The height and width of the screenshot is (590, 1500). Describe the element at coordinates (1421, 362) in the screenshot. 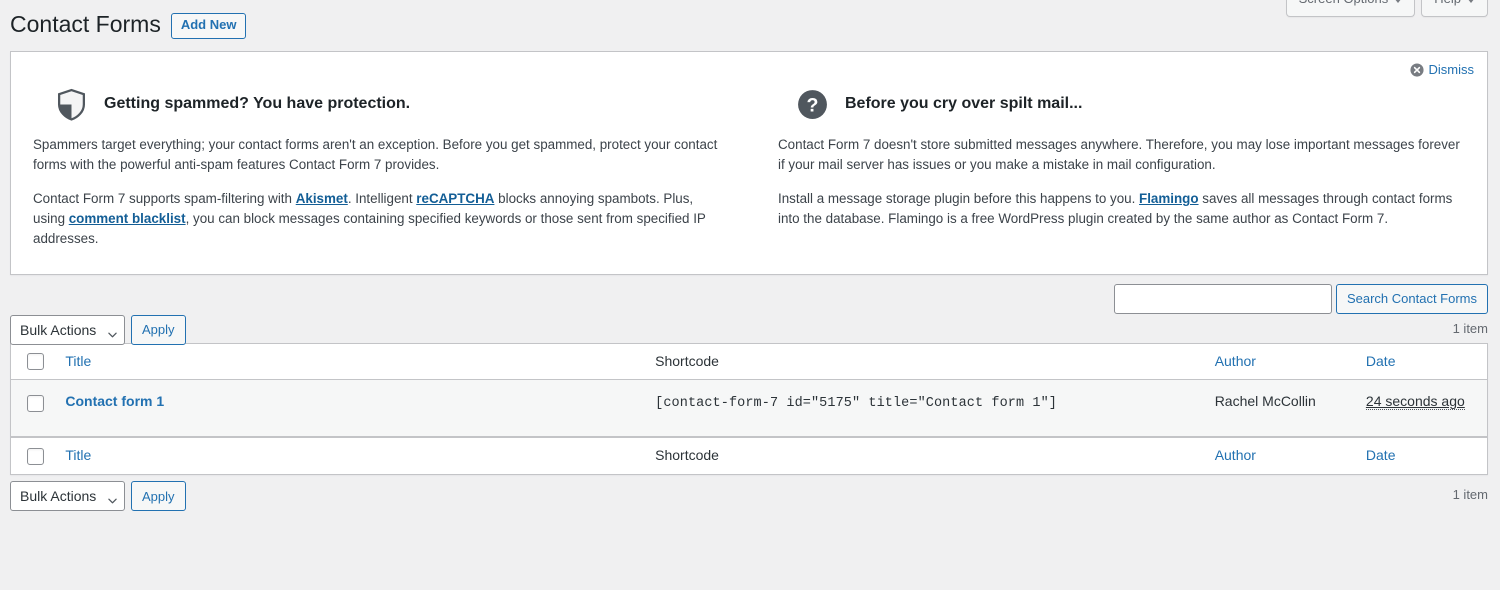

I see `column-header-date: Date` at that location.